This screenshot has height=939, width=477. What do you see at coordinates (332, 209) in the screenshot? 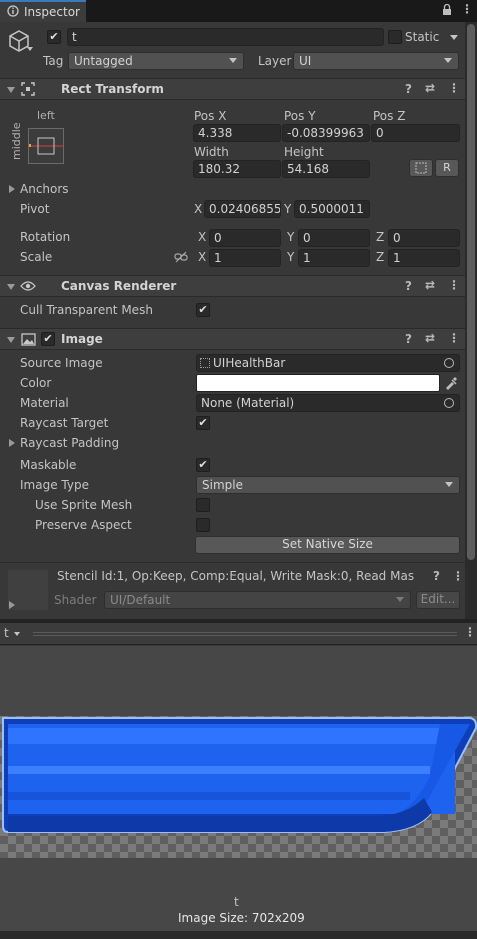
I see `pivot-y-input: 0.5000011` at bounding box center [332, 209].